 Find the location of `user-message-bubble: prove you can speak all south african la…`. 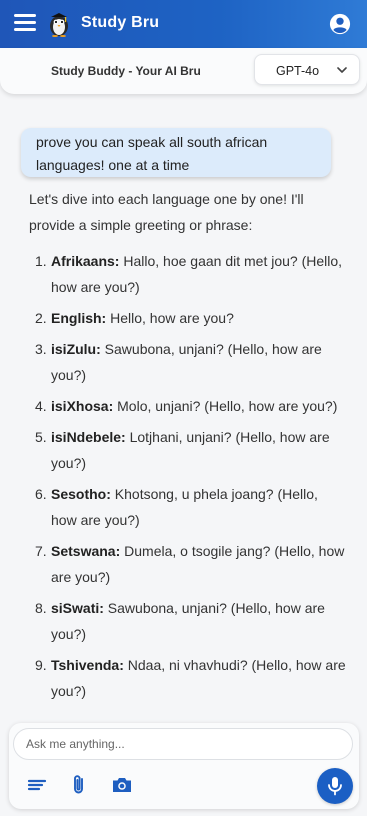

user-message-bubble: prove you can speak all south african la… is located at coordinates (176, 152).